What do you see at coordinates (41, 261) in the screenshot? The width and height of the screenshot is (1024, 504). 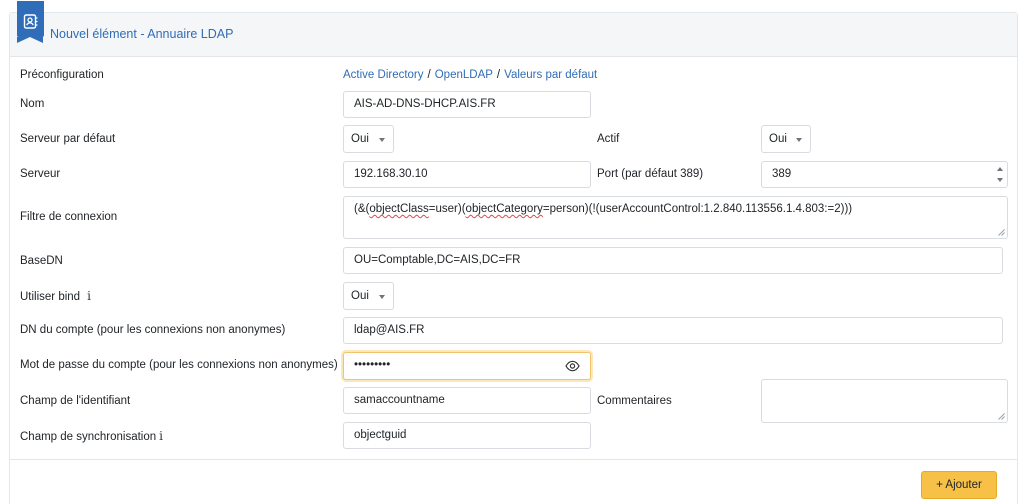 I see `basedn-label: BaseDN` at bounding box center [41, 261].